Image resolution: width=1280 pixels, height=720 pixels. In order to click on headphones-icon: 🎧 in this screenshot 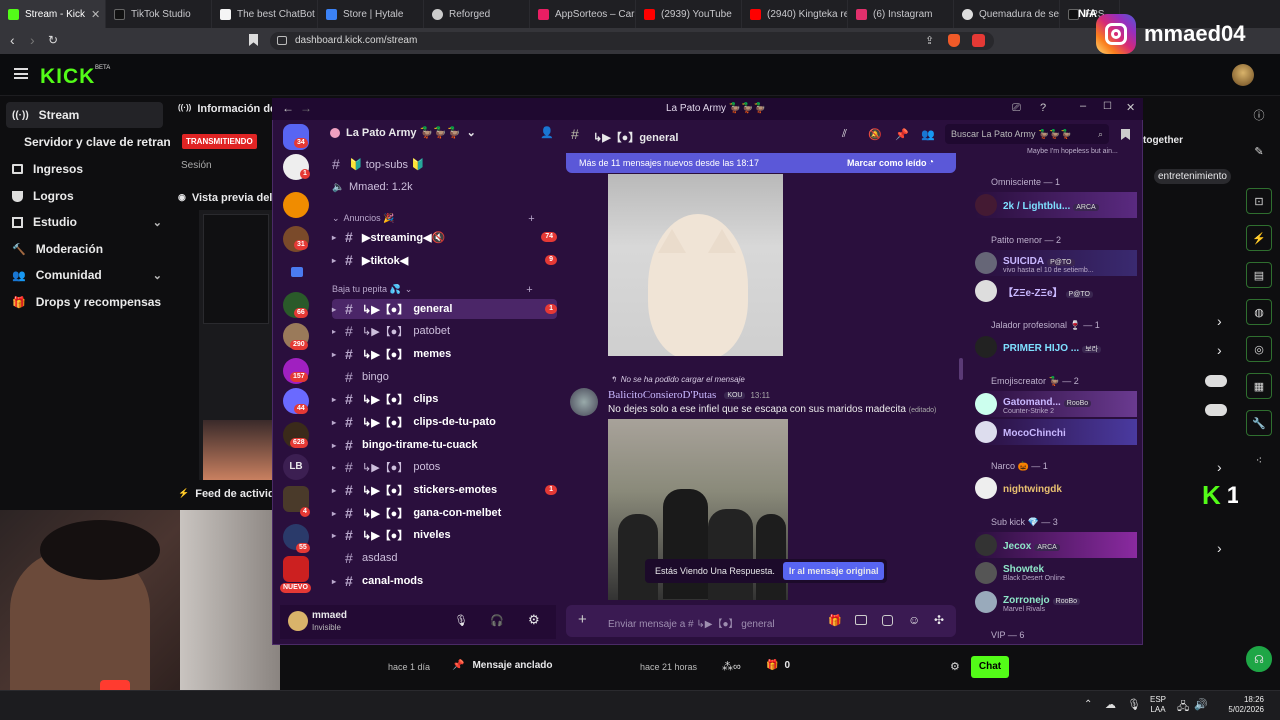, I will do `click(497, 620)`.